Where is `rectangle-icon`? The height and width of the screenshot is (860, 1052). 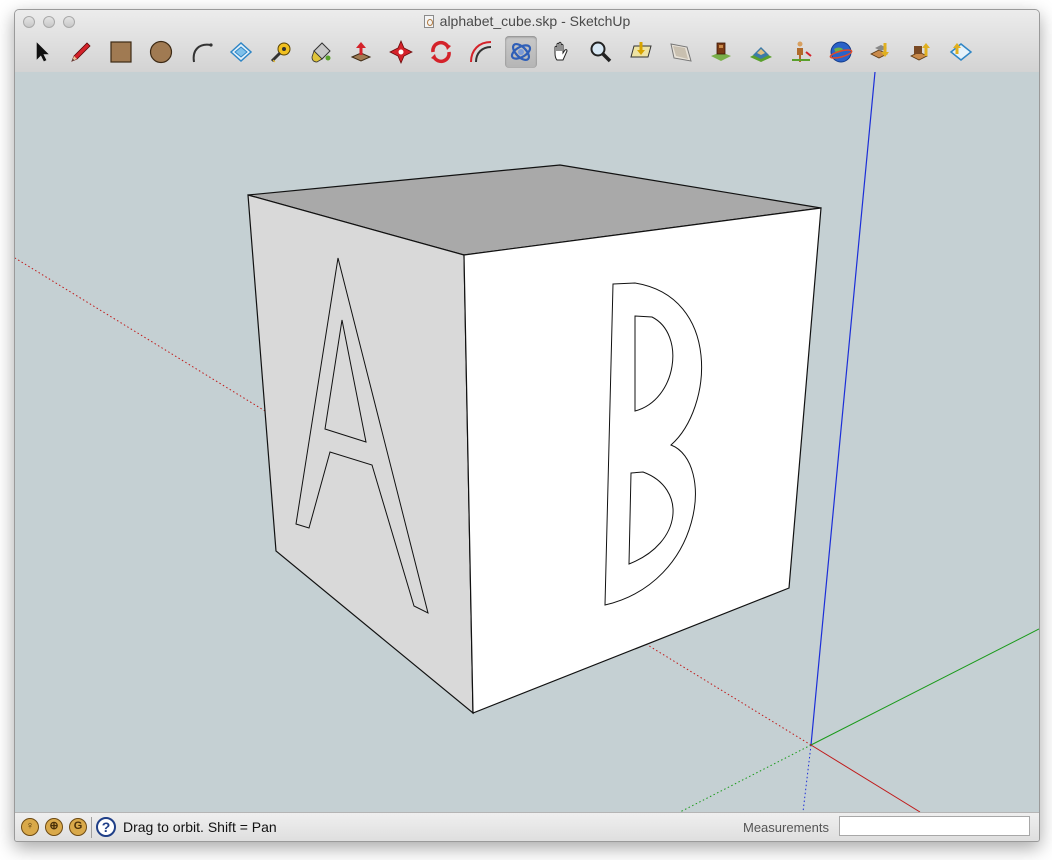 rectangle-icon is located at coordinates (121, 52).